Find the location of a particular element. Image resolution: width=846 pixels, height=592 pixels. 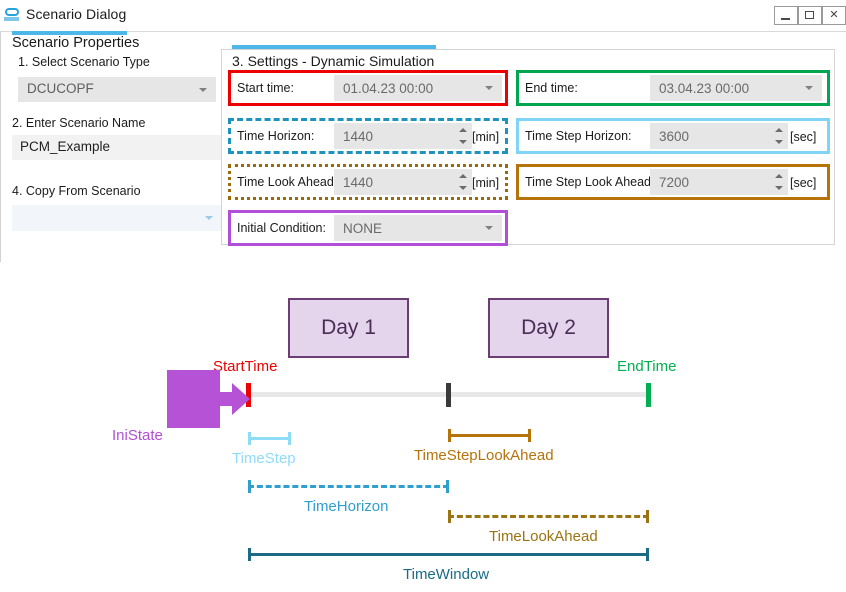

start-time-combo: 01.04.23 00:00 is located at coordinates (418, 88).